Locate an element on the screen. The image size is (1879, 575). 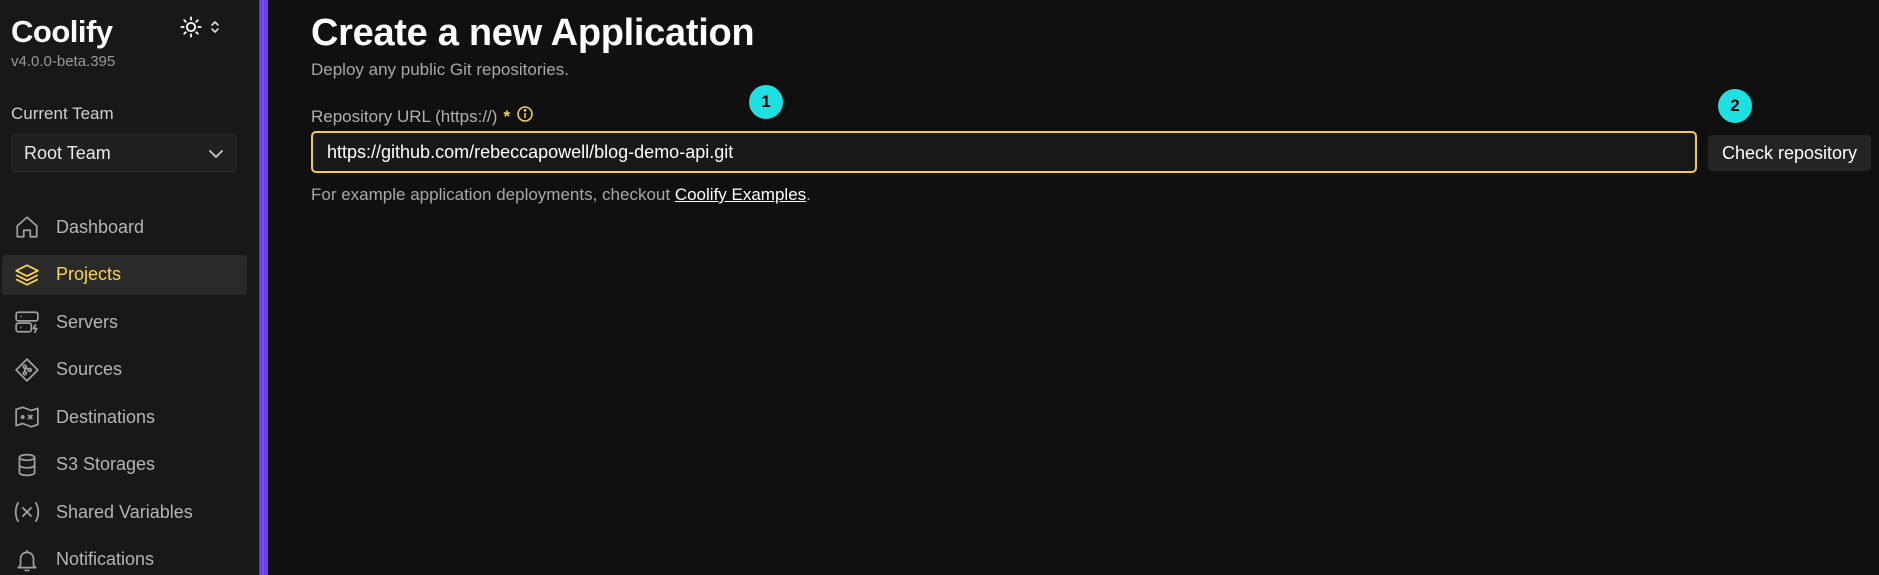
sidebar-item-notifications: Notifications is located at coordinates (124, 557).